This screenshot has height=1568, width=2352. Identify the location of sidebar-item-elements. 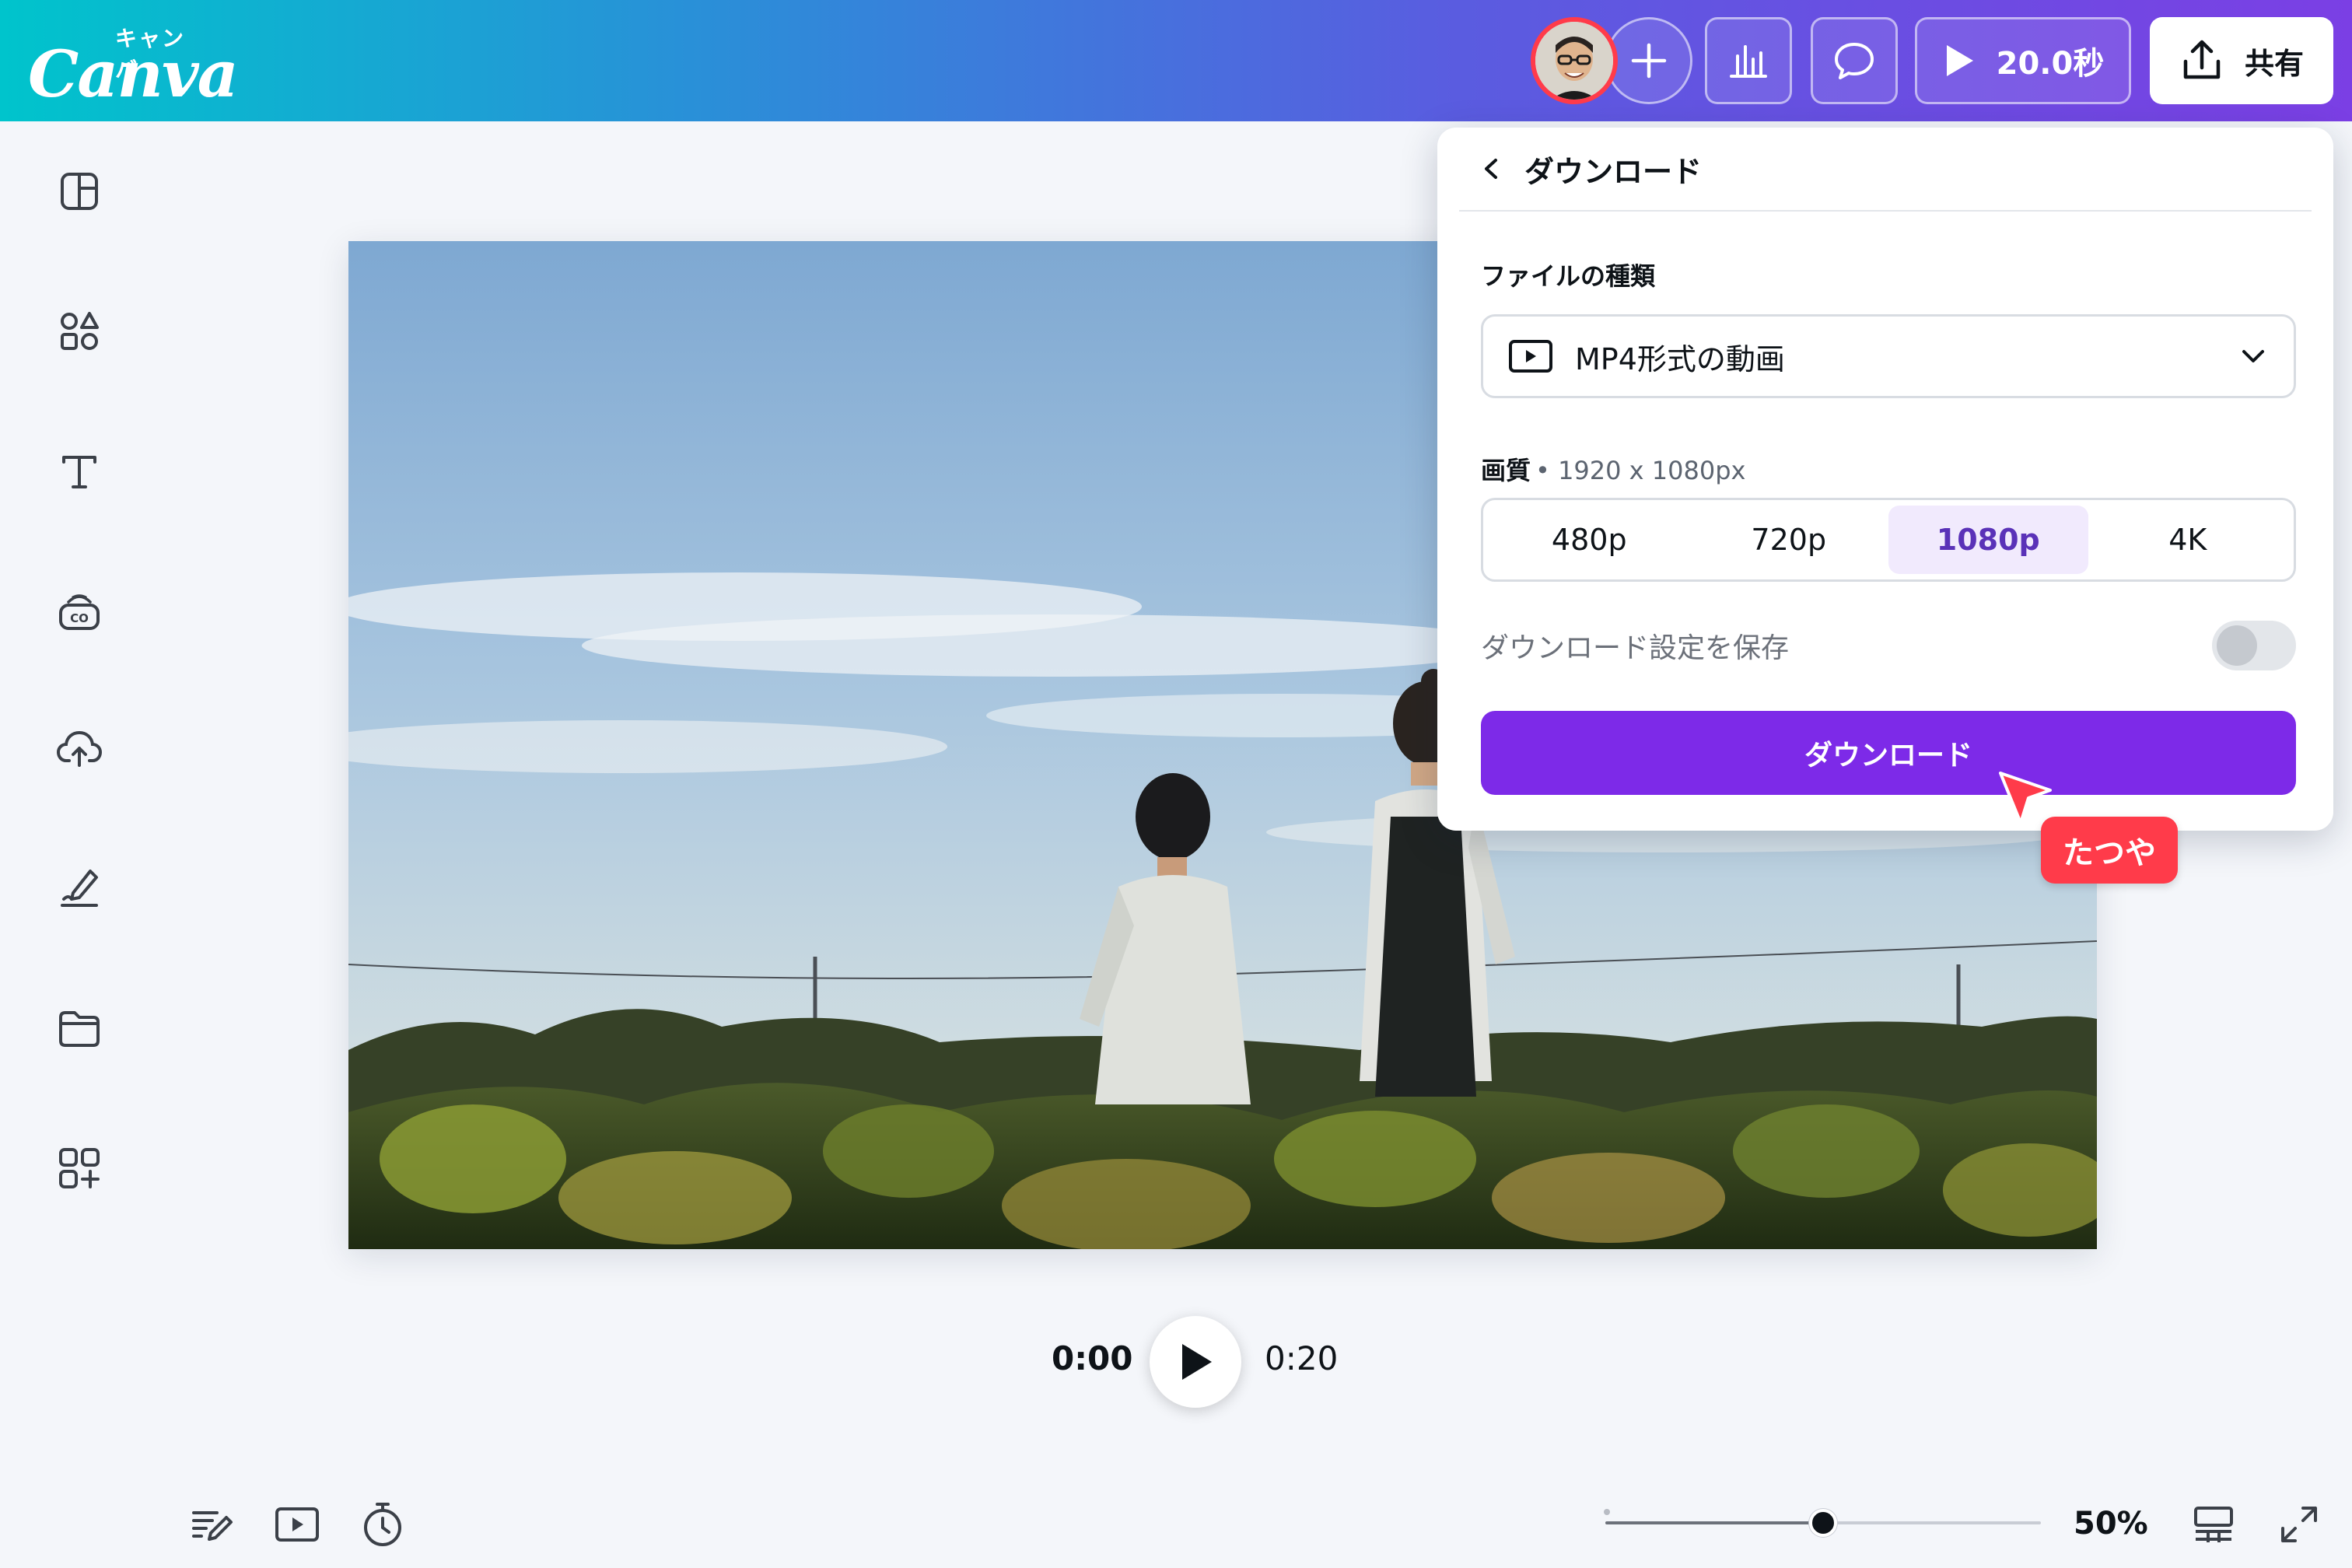
(80, 331).